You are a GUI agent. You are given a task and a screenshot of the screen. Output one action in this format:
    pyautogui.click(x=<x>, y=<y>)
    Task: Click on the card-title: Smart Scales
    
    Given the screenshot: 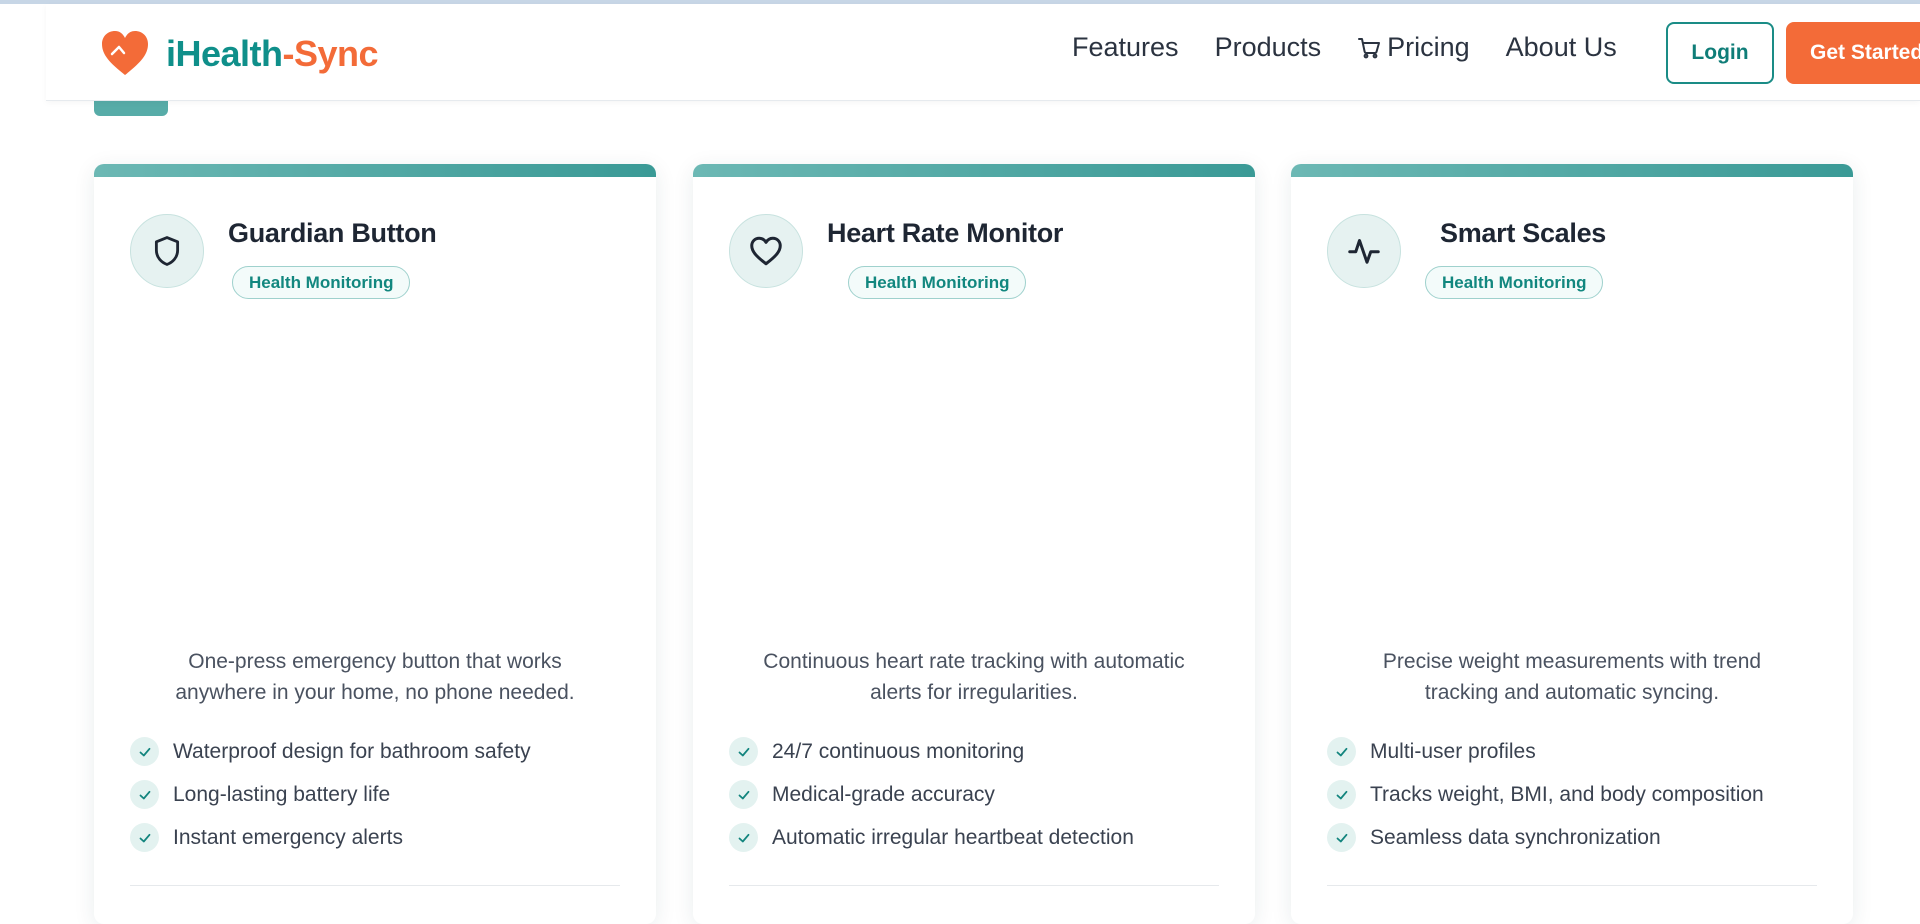 What is the action you would take?
    pyautogui.click(x=1523, y=233)
    